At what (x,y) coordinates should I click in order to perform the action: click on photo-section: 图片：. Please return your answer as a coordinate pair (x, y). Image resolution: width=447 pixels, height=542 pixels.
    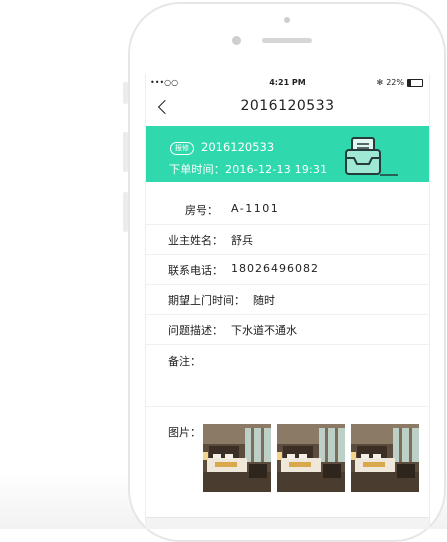
    Looking at the image, I should click on (287, 462).